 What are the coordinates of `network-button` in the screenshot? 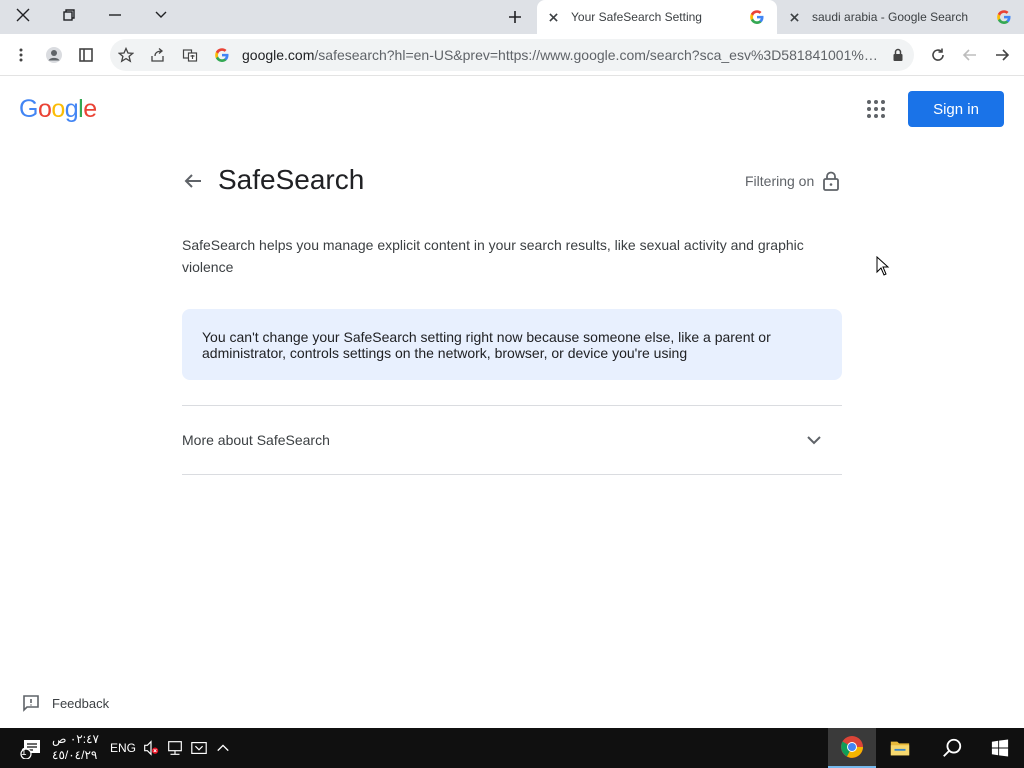 It's located at (175, 748).